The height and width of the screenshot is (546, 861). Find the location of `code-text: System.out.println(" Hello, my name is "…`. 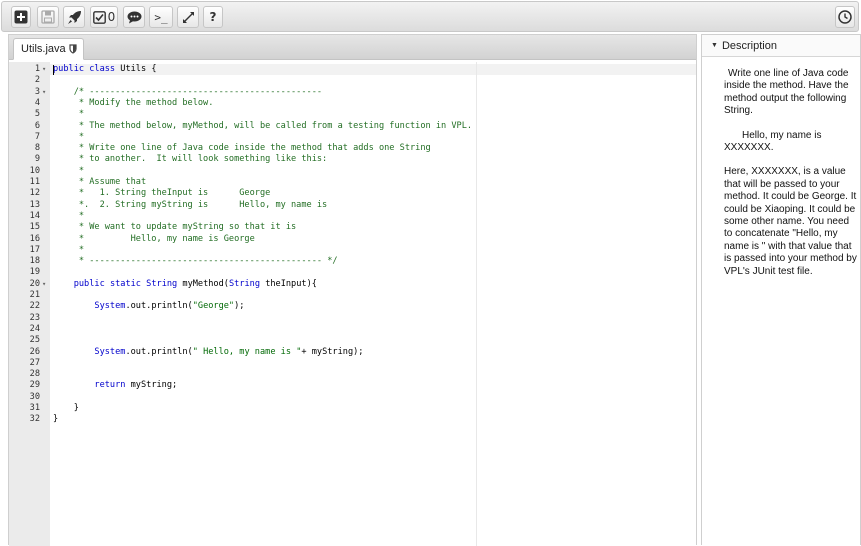

code-text: System.out.println(" Hello, my name is "… is located at coordinates (208, 352).